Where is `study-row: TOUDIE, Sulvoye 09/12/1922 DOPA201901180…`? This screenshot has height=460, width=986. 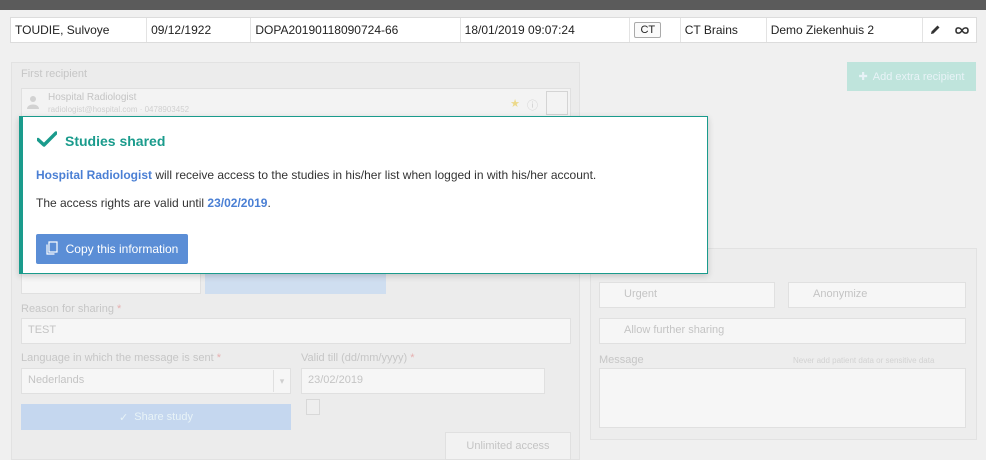 study-row: TOUDIE, Sulvoye 09/12/1922 DOPA201901180… is located at coordinates (493, 30).